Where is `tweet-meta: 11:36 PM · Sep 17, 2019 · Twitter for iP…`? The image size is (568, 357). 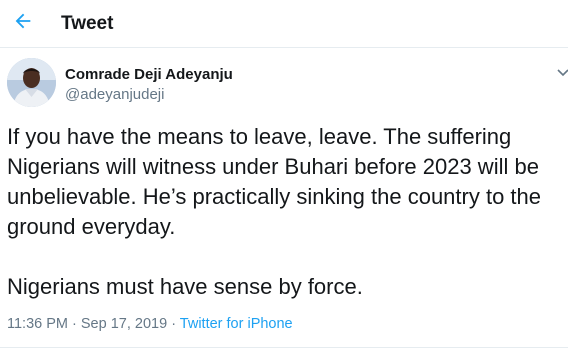
tweet-meta: 11:36 PM · Sep 17, 2019 · Twitter for iP… is located at coordinates (150, 324).